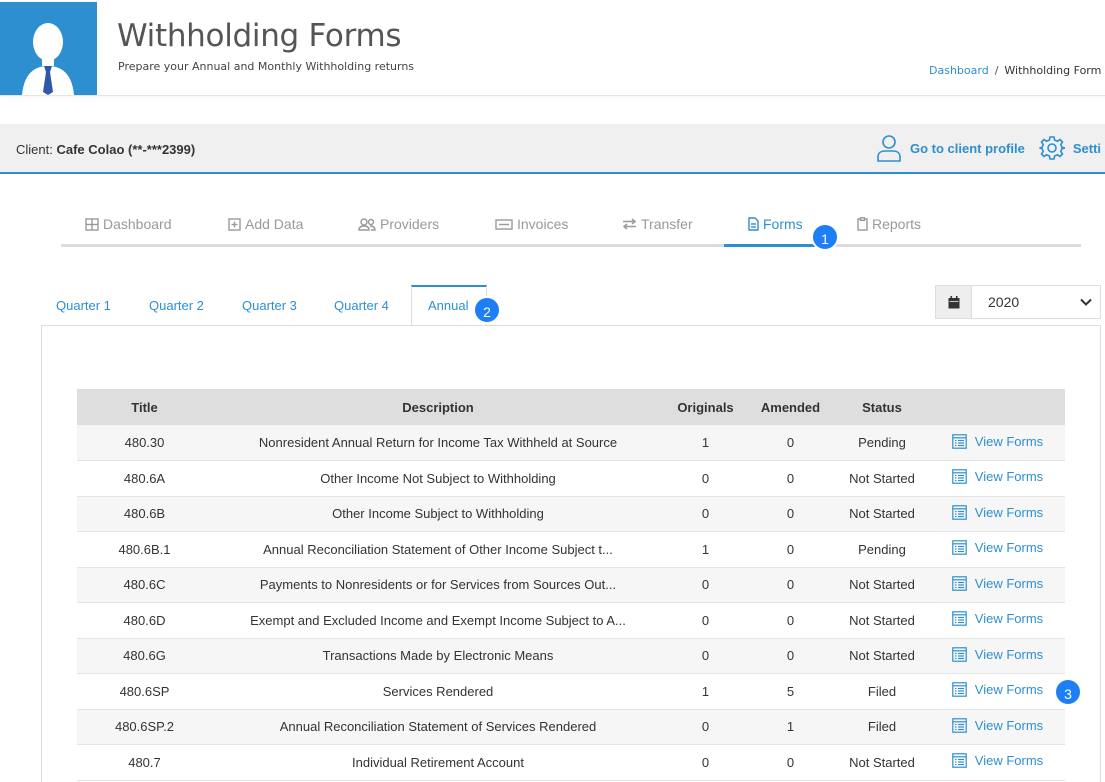 The image size is (1105, 782). I want to click on nav-transfer: Transfer, so click(657, 224).